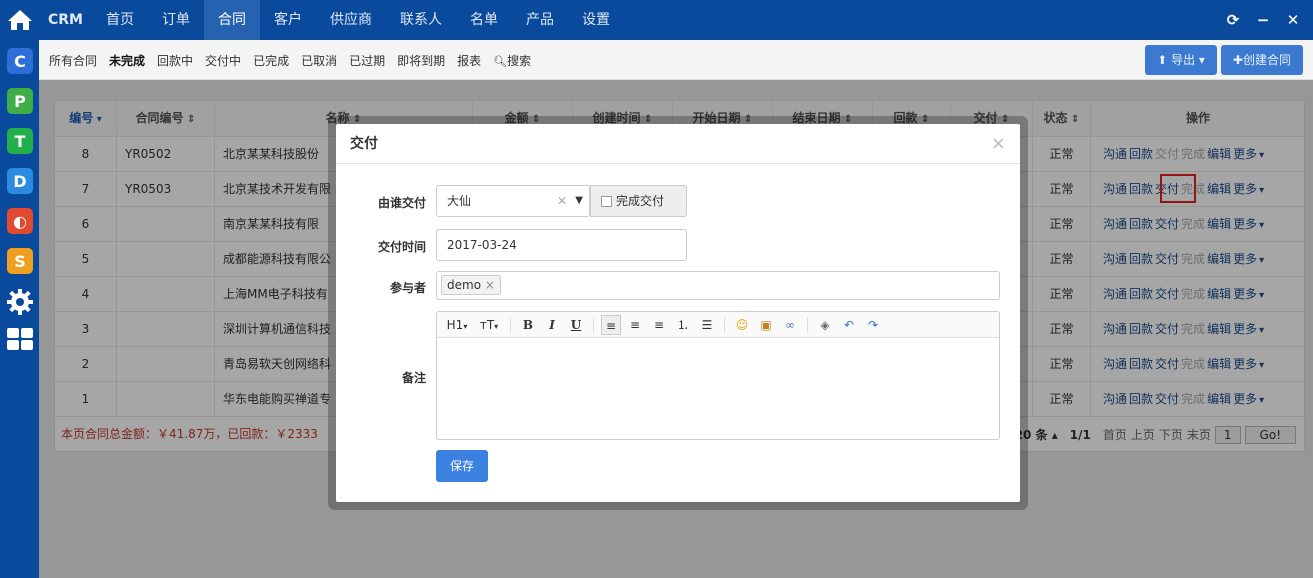 Image resolution: width=1313 pixels, height=578 pixels. I want to click on nav-item: 订单, so click(176, 20).